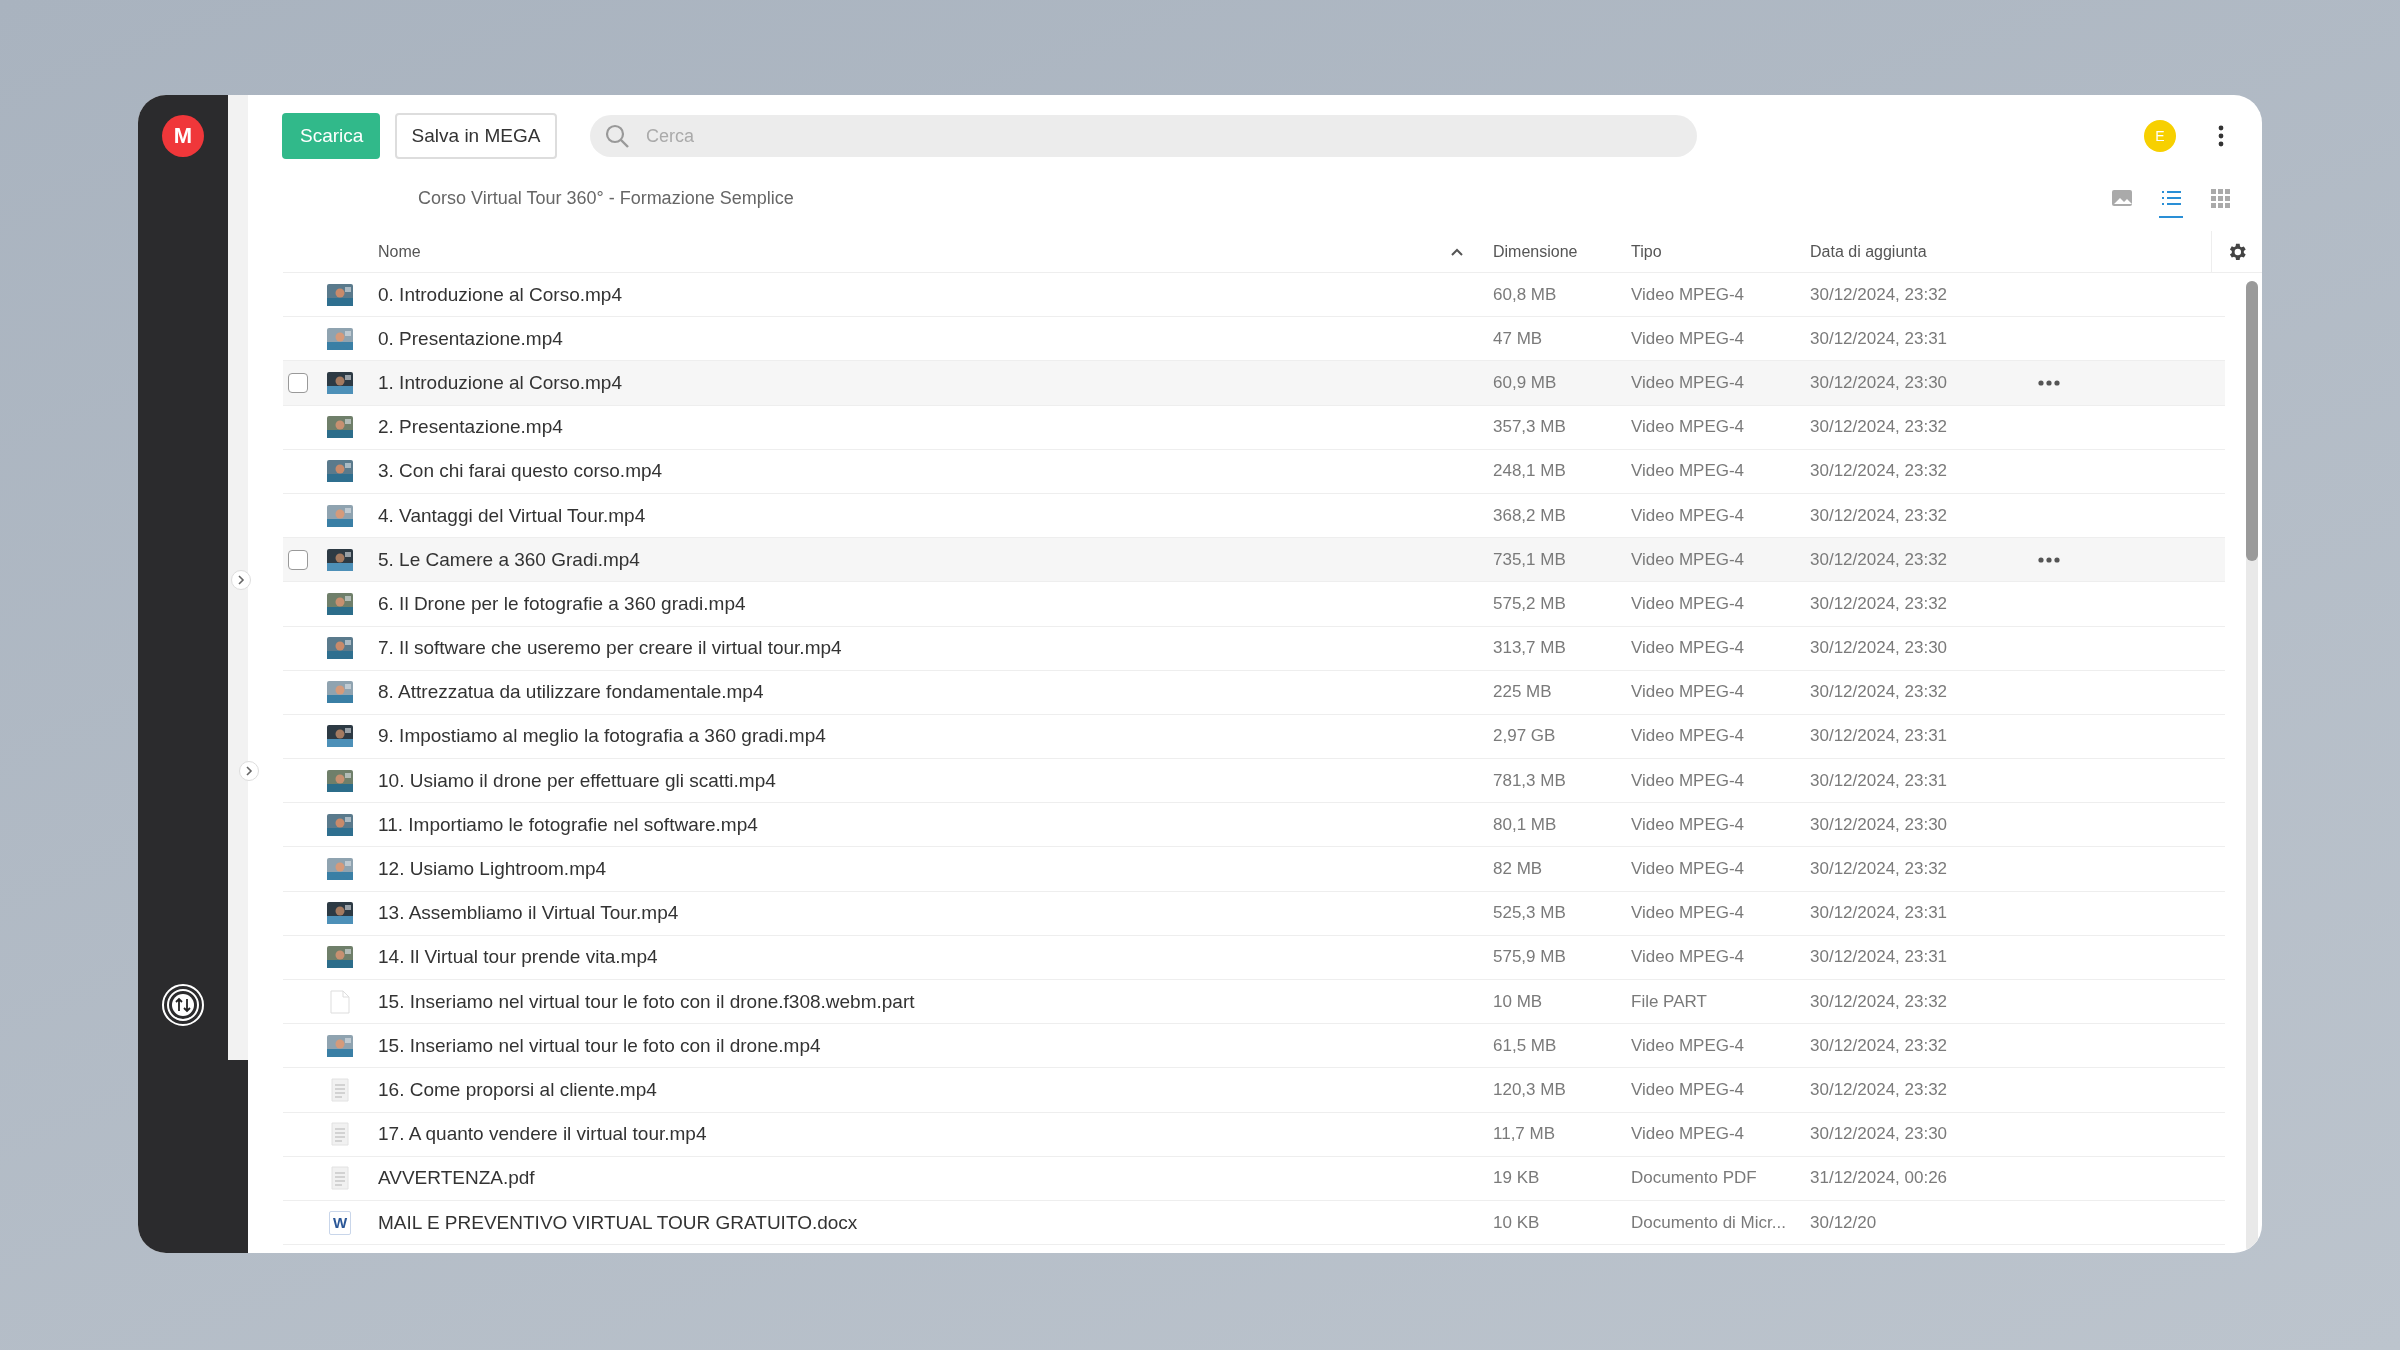 The height and width of the screenshot is (1350, 2400). What do you see at coordinates (1254, 604) in the screenshot?
I see `file-row: 6. Il Drone per le fotografie a 360 gradi.mp4 575,2 MB Video MPEG-4 30/12/2024, 23:32` at bounding box center [1254, 604].